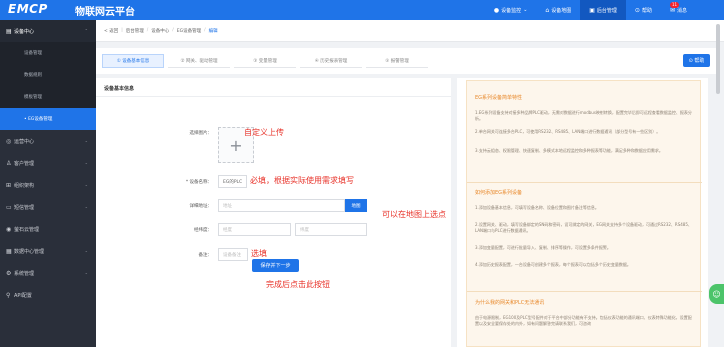  Describe the element at coordinates (275, 265) in the screenshot. I see `save-next-button: 保存并下一步` at that location.